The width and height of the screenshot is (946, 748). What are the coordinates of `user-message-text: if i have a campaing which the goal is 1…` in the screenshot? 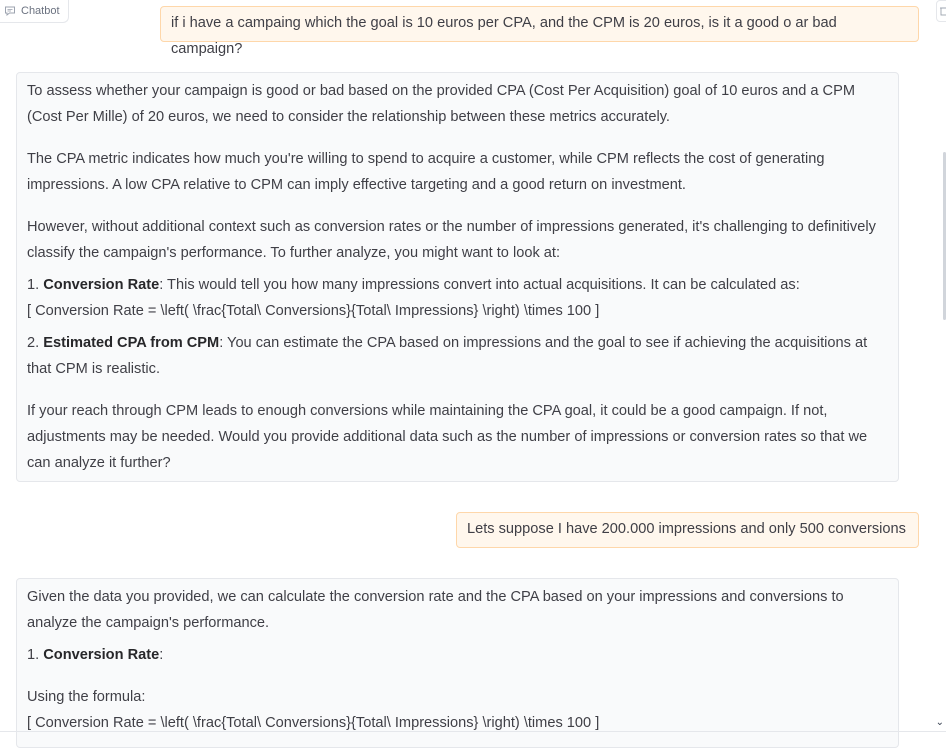 It's located at (504, 36).